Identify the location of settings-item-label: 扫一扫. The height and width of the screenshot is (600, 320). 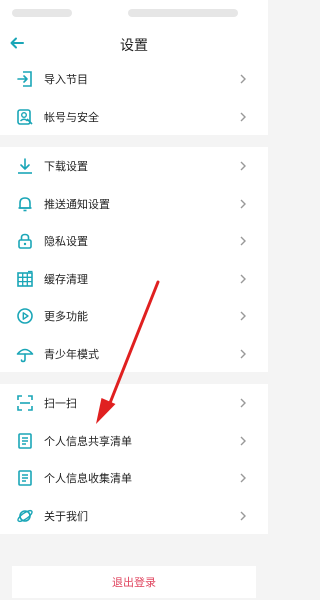
(60, 403).